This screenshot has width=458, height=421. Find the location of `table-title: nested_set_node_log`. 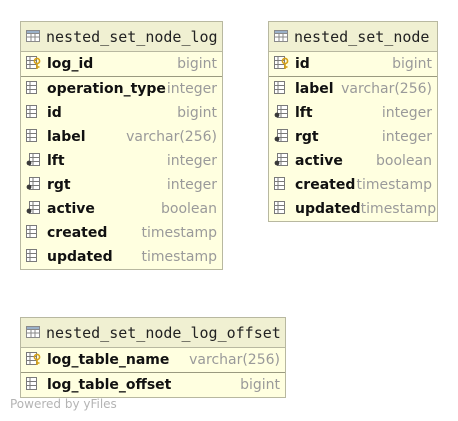

table-title: nested_set_node_log is located at coordinates (132, 36).